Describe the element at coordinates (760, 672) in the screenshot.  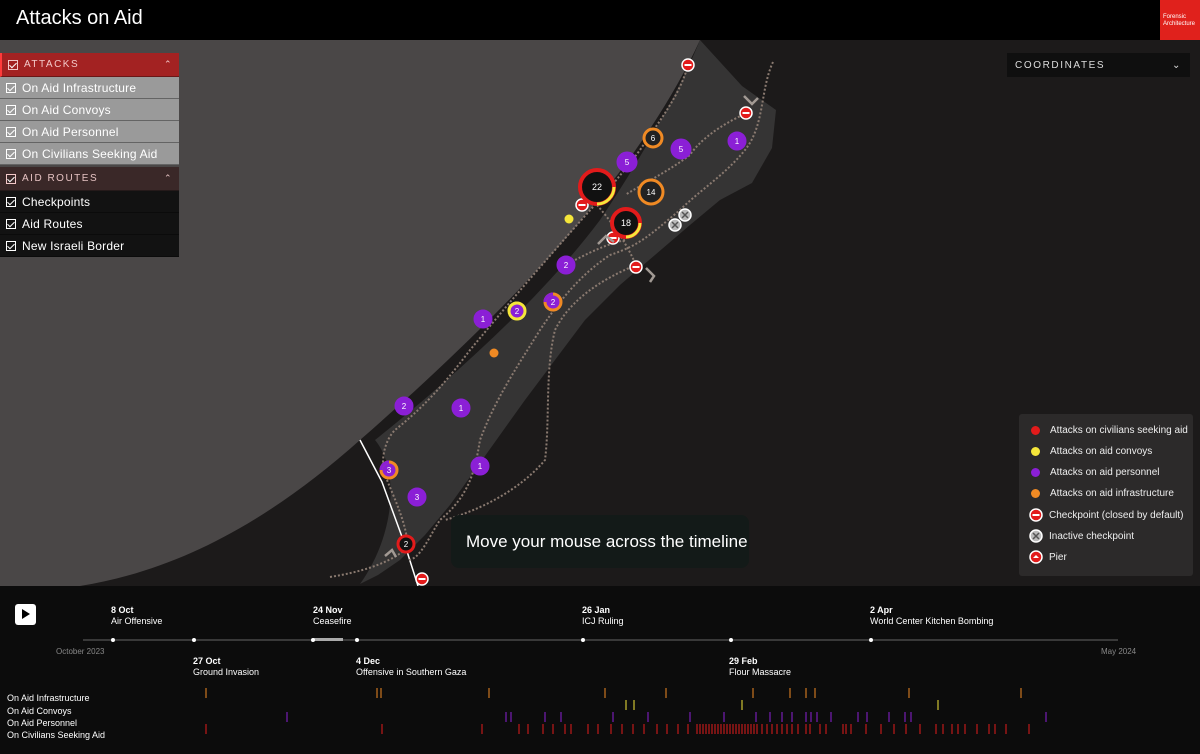
I see `event-name: Flour Massacre` at that location.